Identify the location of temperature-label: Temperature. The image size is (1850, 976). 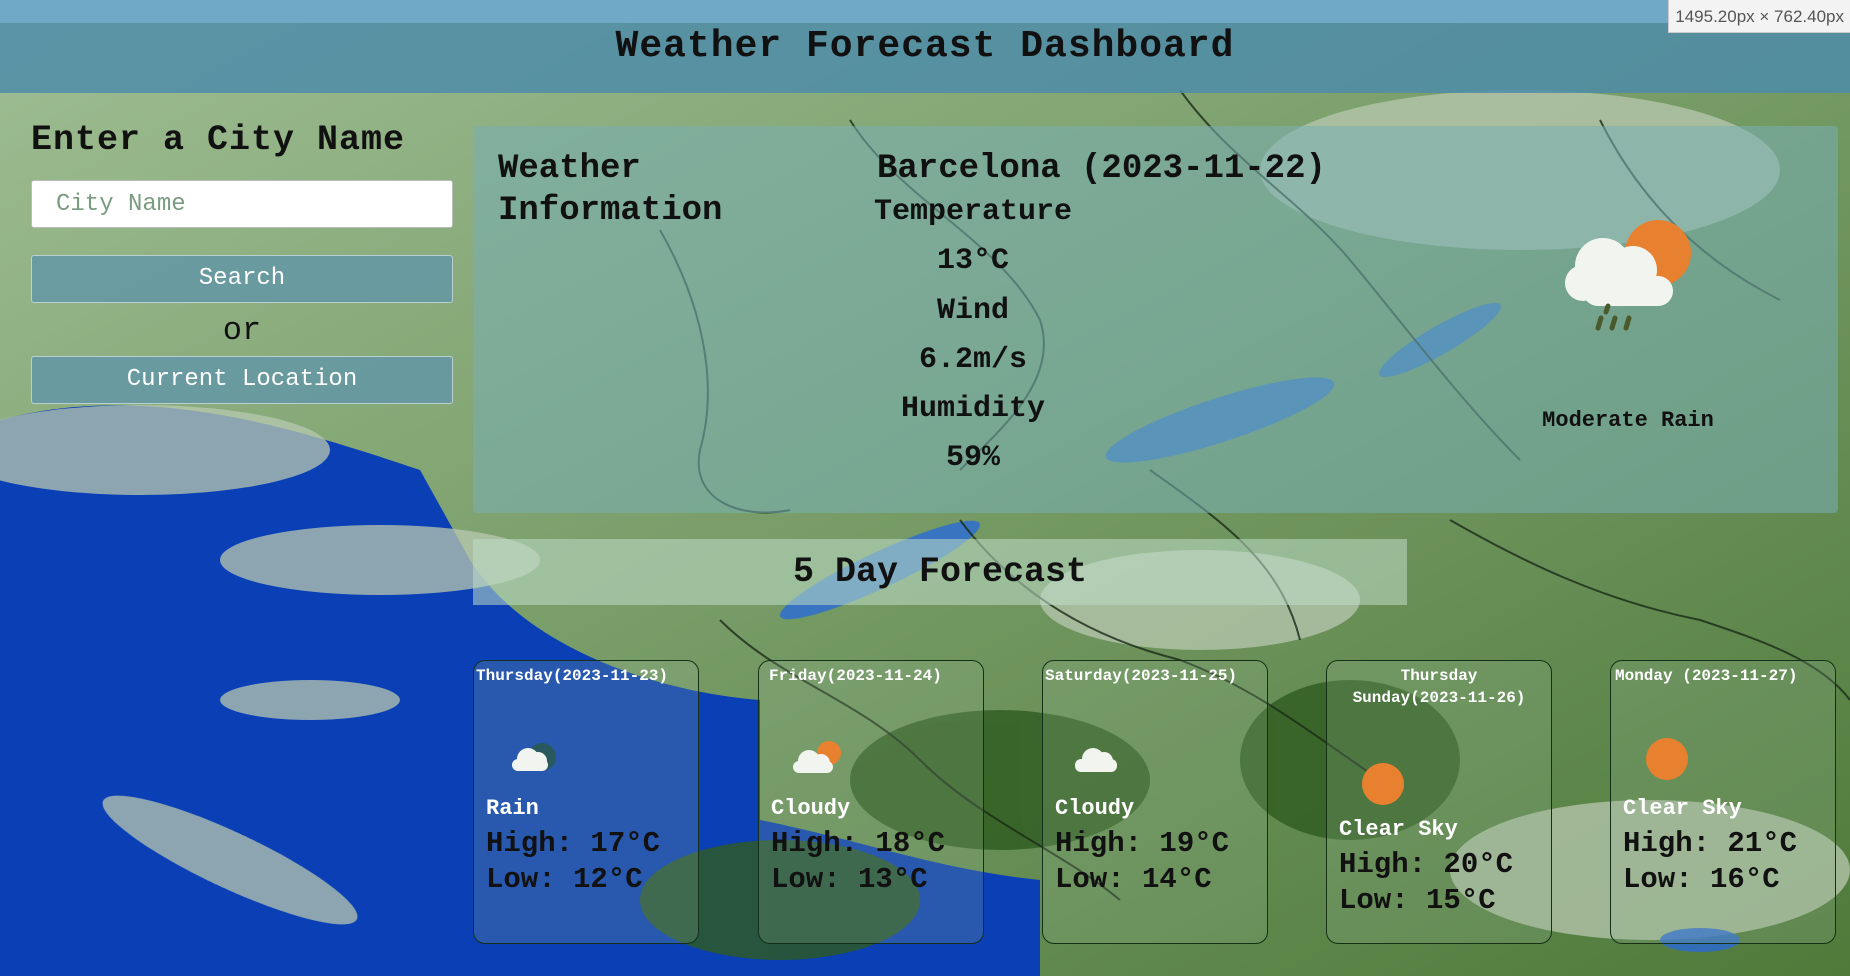
(973, 212).